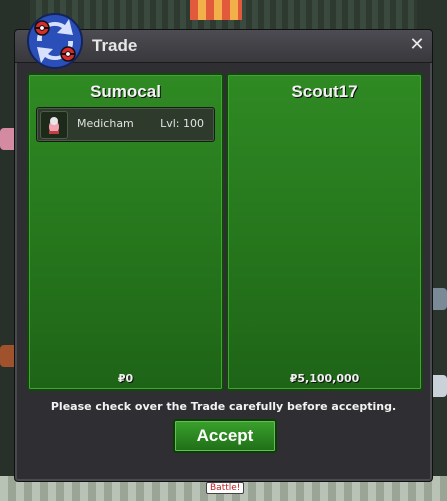 The image size is (447, 501). I want to click on trade-logo-icon, so click(55, 41).